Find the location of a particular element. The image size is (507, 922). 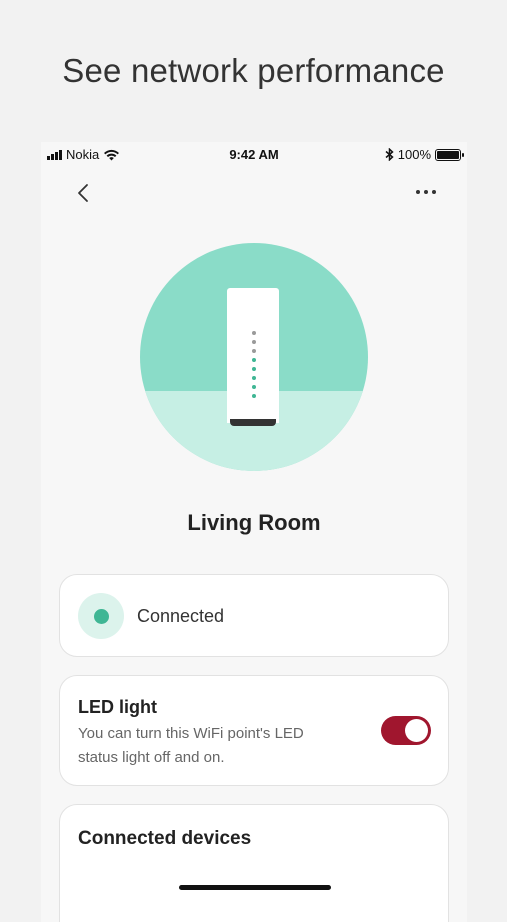

back-button is located at coordinates (83, 193).